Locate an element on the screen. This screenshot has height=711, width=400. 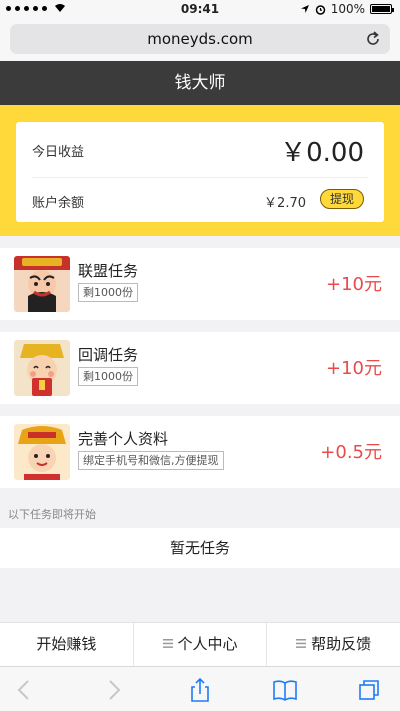
task-name: 回调任务 is located at coordinates (108, 355).